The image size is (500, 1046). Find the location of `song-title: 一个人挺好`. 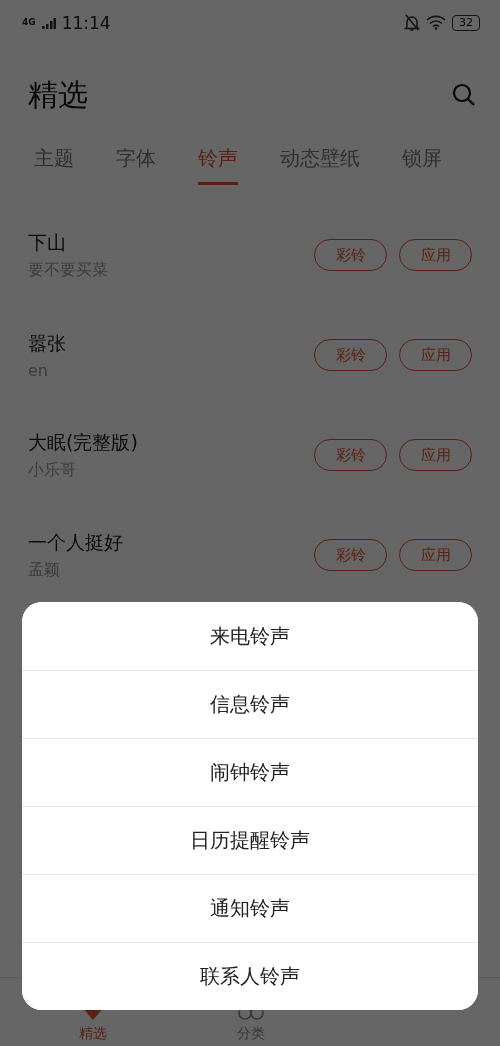

song-title: 一个人挺好 is located at coordinates (76, 542).